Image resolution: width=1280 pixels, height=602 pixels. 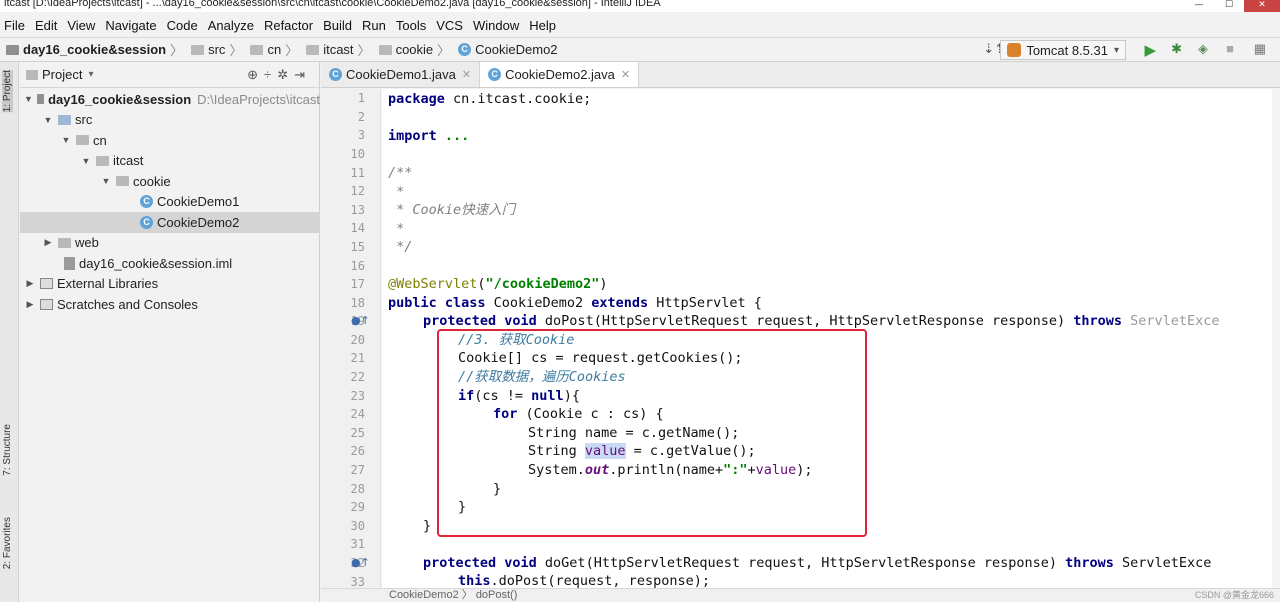 What do you see at coordinates (1150, 50) in the screenshot?
I see `run-icon: ▶` at bounding box center [1150, 50].